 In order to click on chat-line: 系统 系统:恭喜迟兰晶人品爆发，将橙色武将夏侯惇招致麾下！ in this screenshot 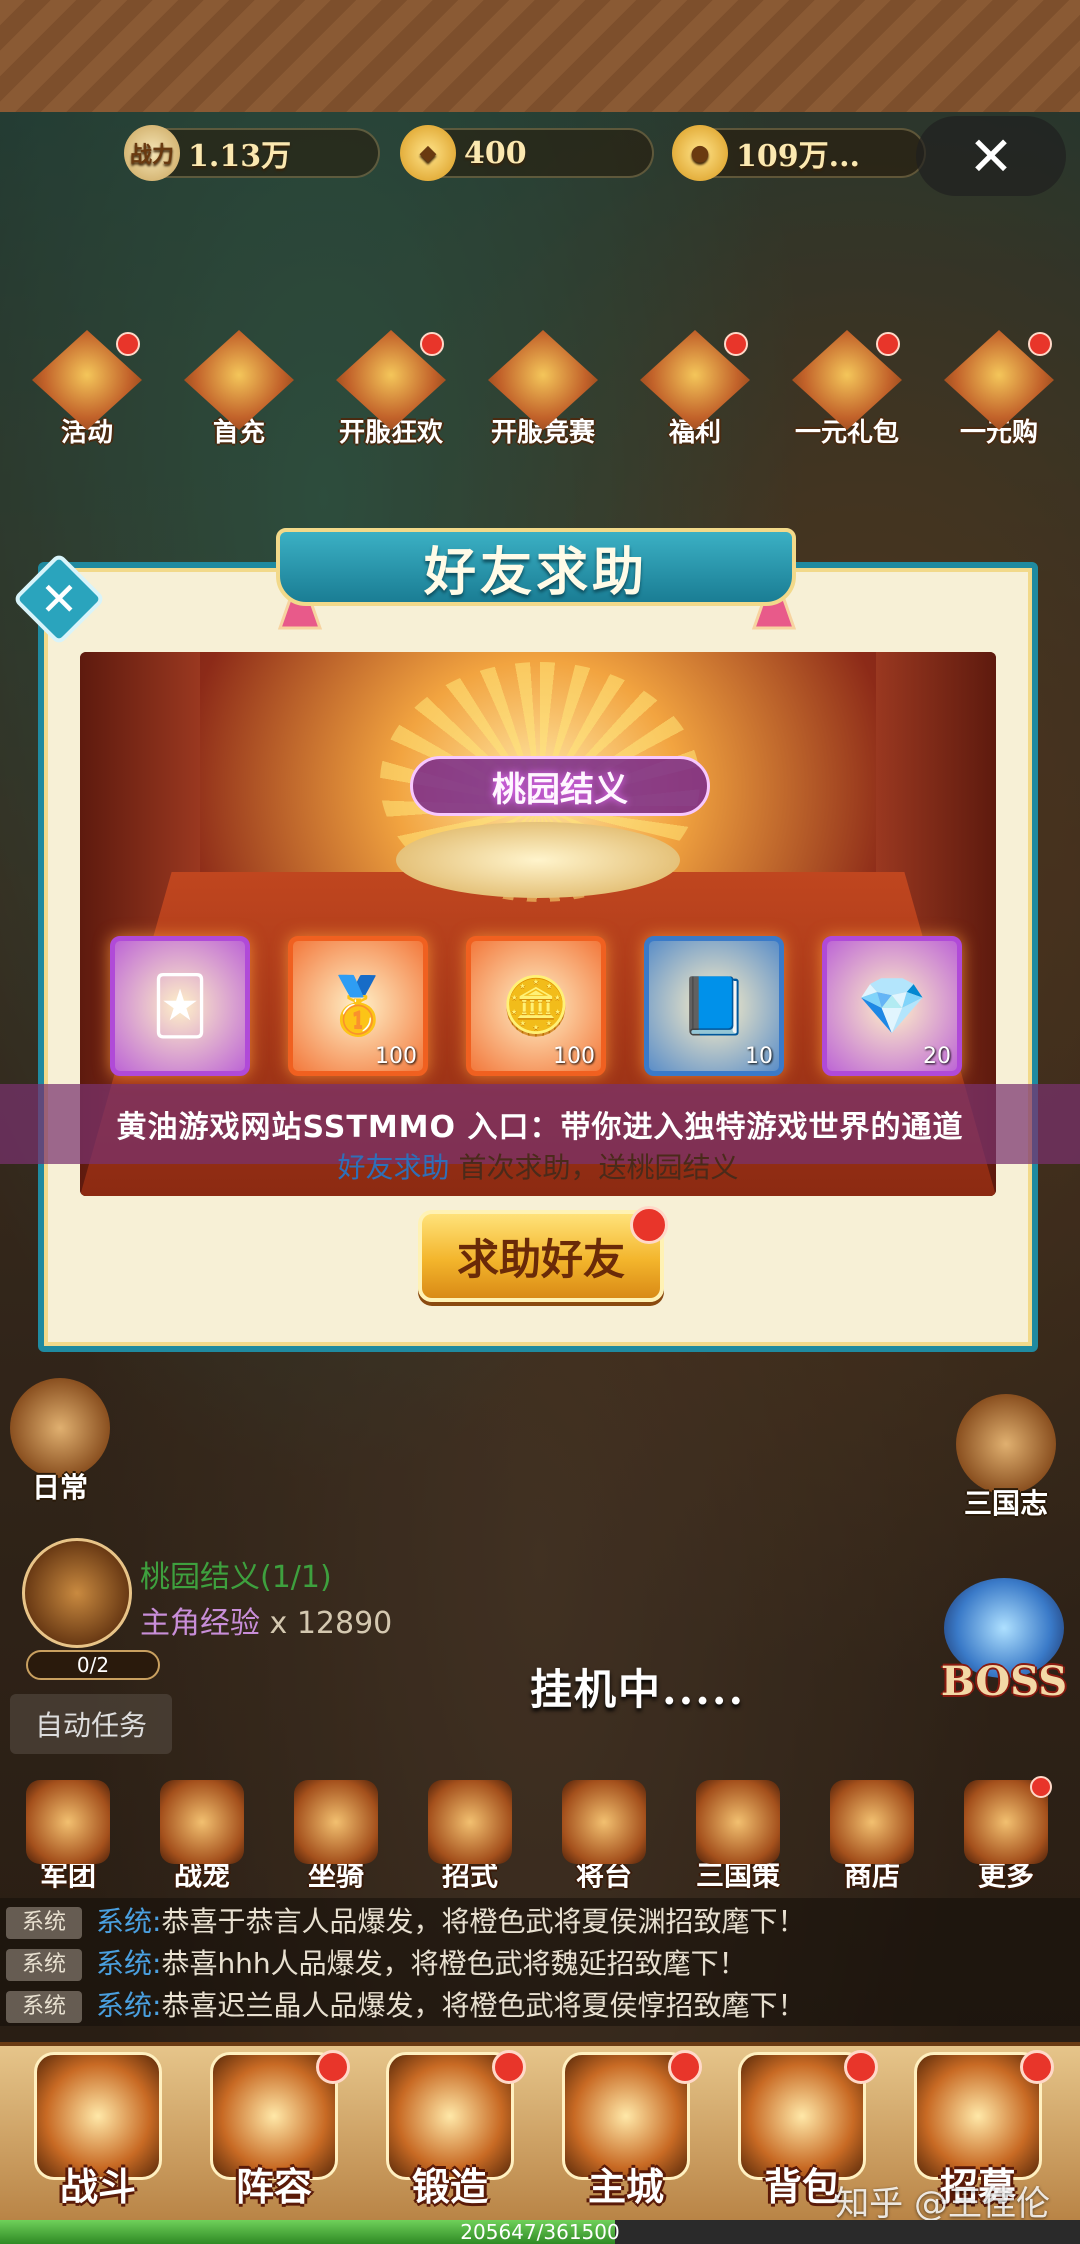, I will do `click(541, 2006)`.